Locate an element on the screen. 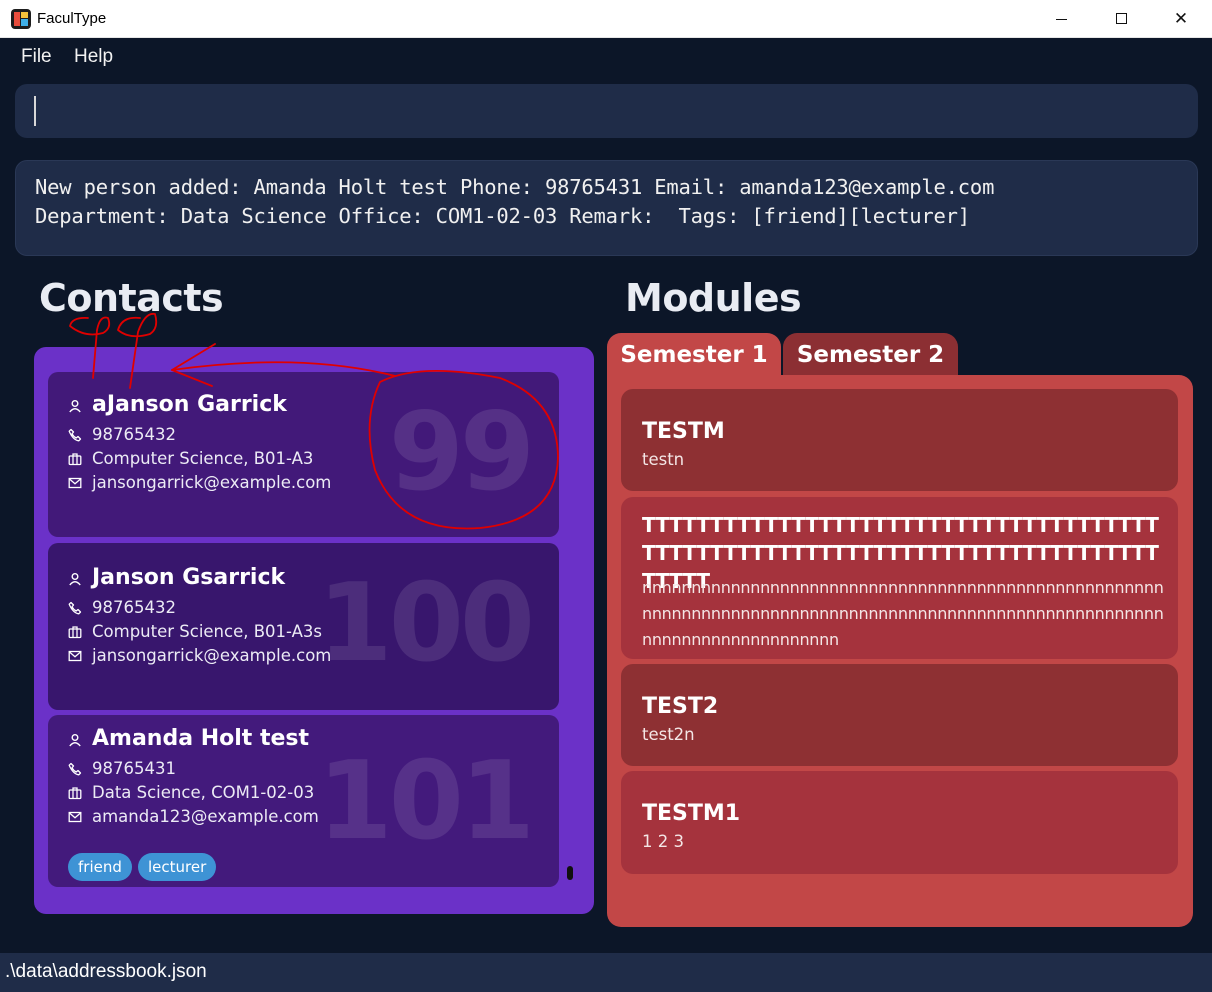 This screenshot has height=992, width=1212. module-description: testn is located at coordinates (663, 459).